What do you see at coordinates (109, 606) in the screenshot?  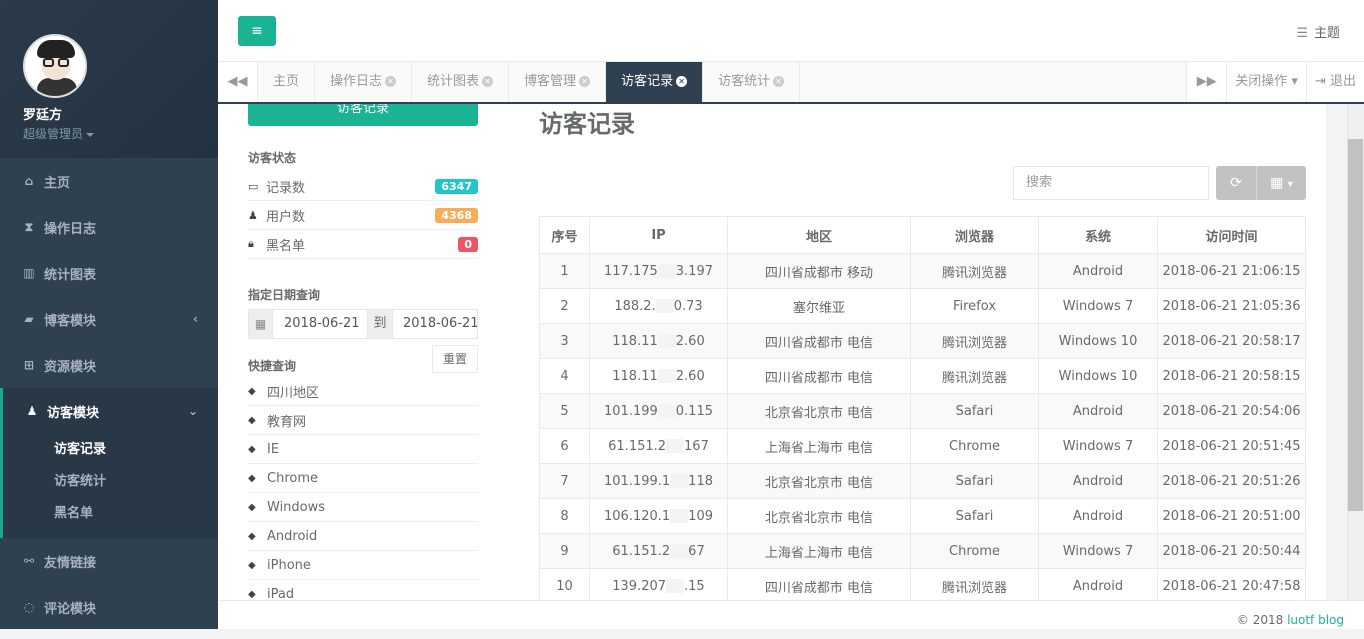 I see `sidebar-item-bottom-1: ◌ 评论模块` at bounding box center [109, 606].